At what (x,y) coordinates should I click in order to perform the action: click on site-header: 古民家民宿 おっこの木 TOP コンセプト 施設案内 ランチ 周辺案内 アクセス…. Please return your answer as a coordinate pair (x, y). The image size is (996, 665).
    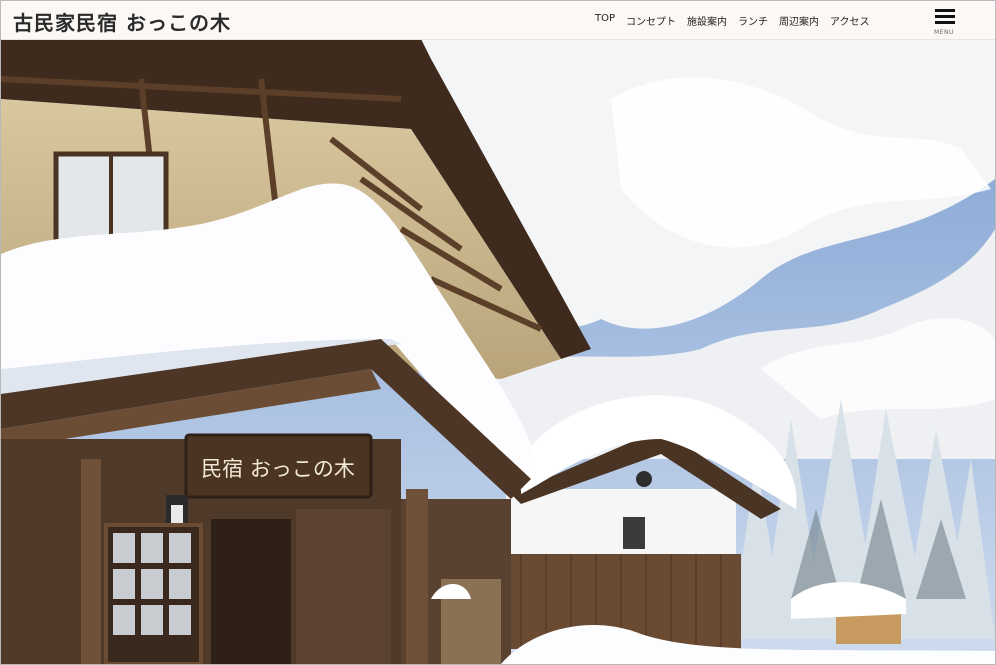
    Looking at the image, I should click on (498, 20).